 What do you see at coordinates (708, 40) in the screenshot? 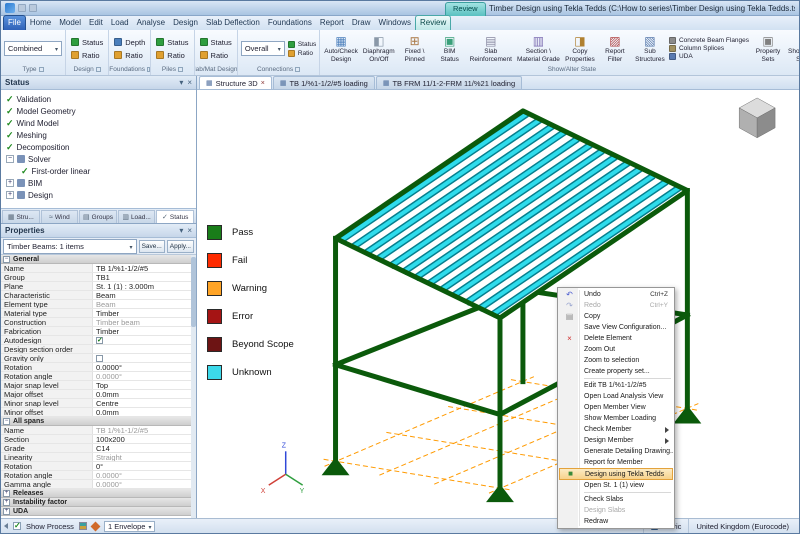
I see `ribbon-button: Concrete Beam Flanges` at bounding box center [708, 40].